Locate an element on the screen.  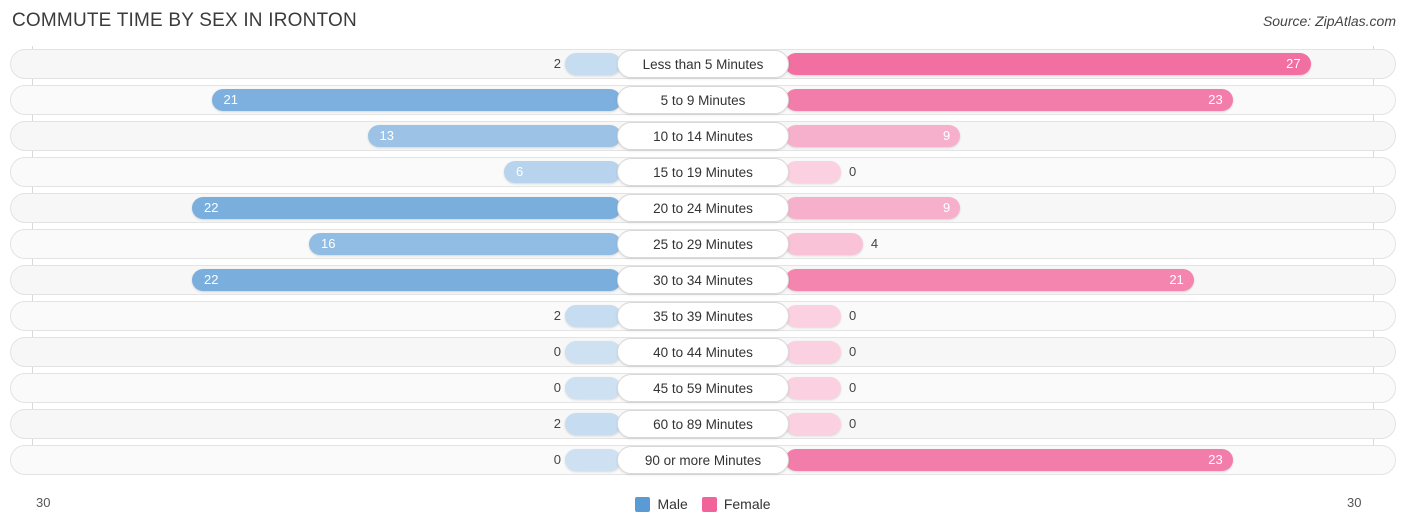
bar-value-female: 4 is located at coordinates (874, 243).